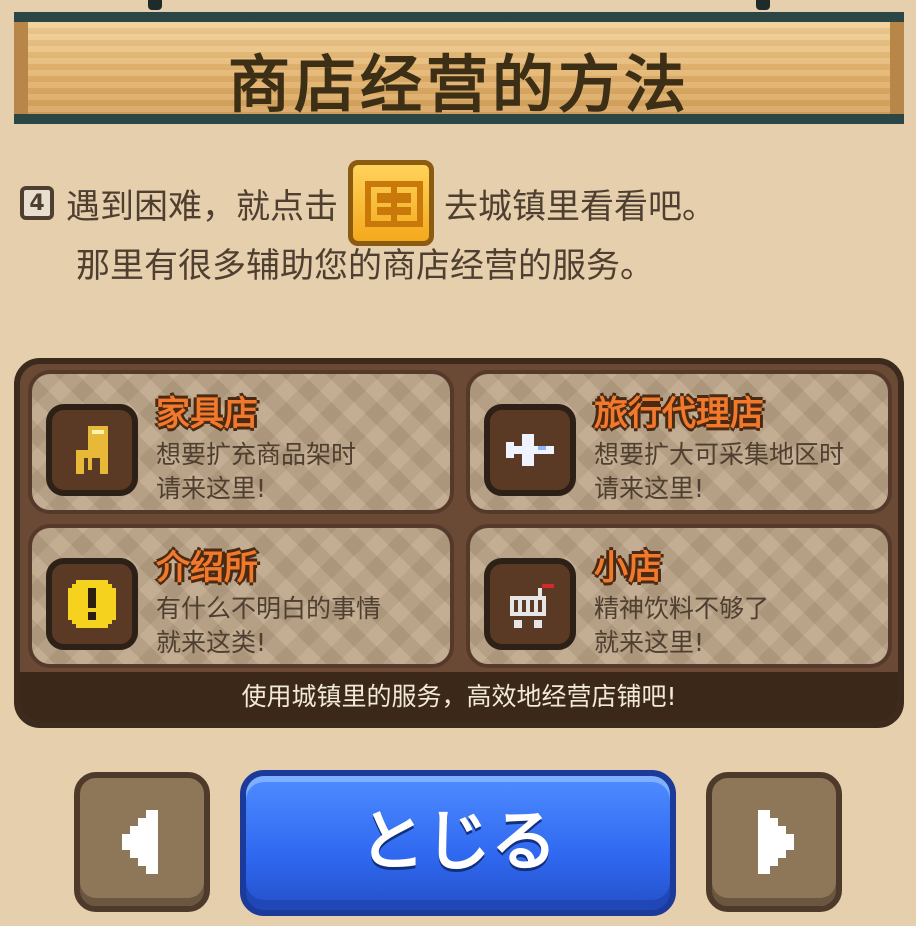 This screenshot has width=916, height=926. I want to click on service-desc-furniture: 想要扩充商品架时 请来这里!, so click(256, 472).